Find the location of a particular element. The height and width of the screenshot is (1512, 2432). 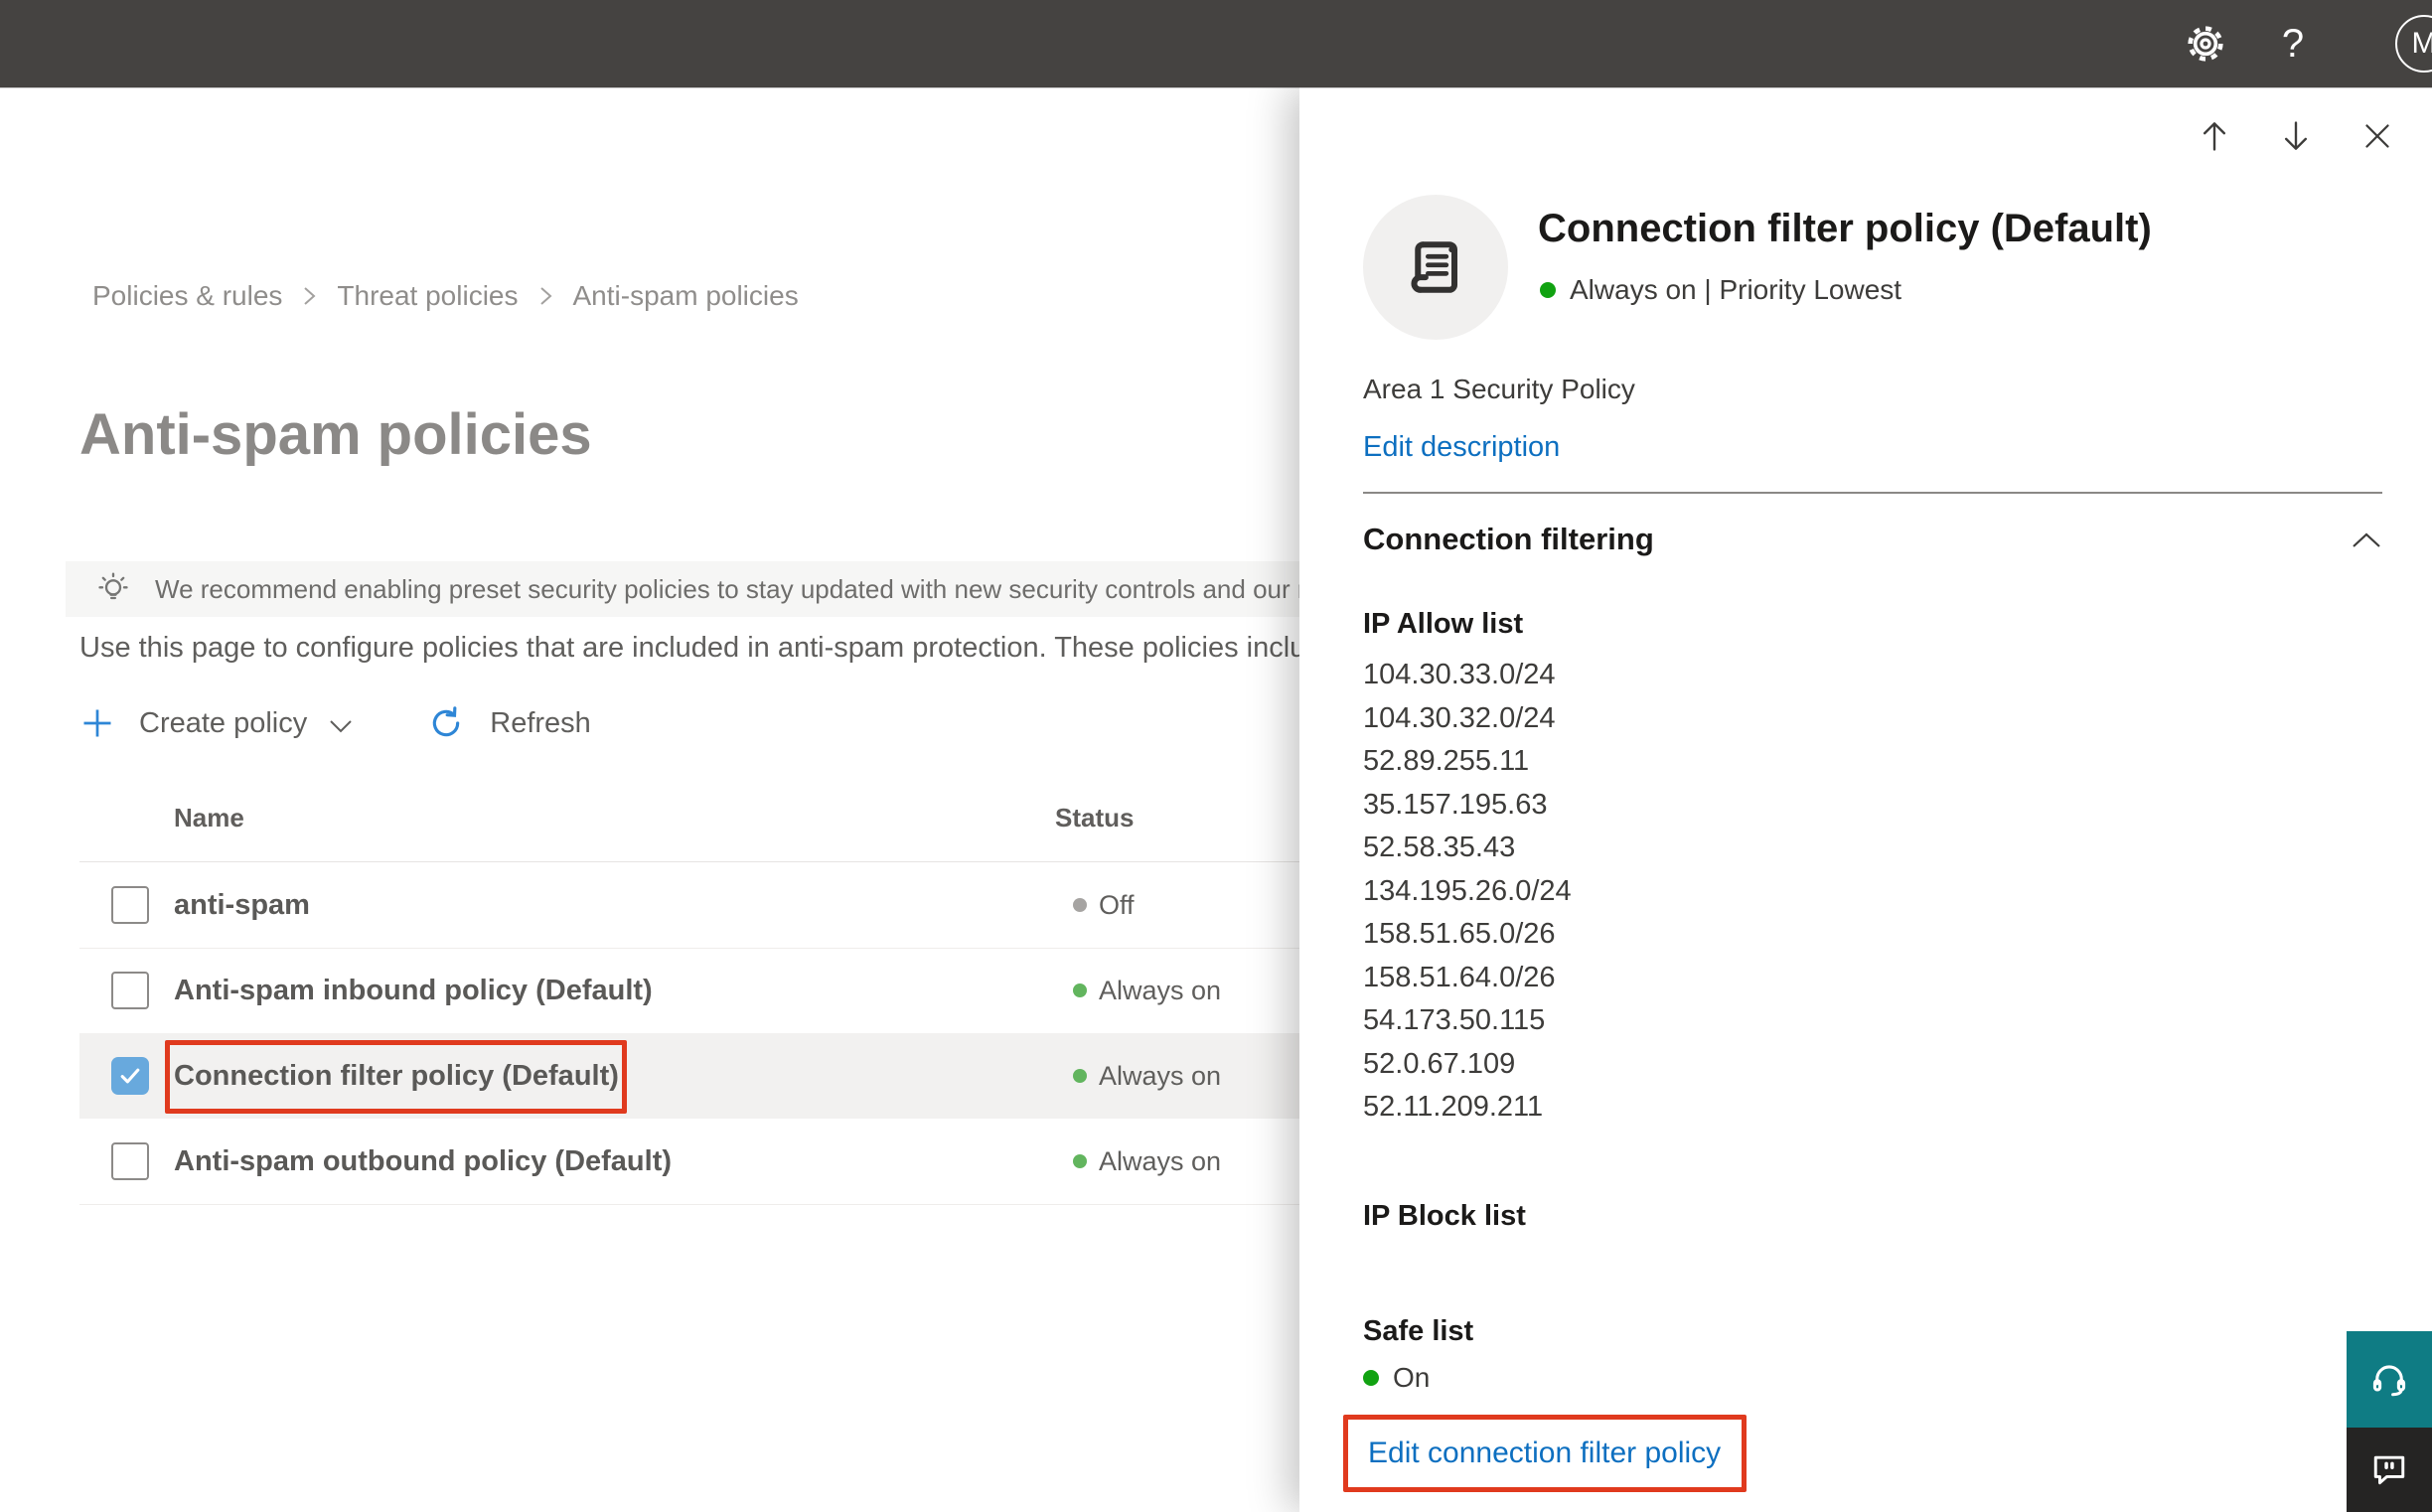

refresh-button: Refresh is located at coordinates (508, 723).